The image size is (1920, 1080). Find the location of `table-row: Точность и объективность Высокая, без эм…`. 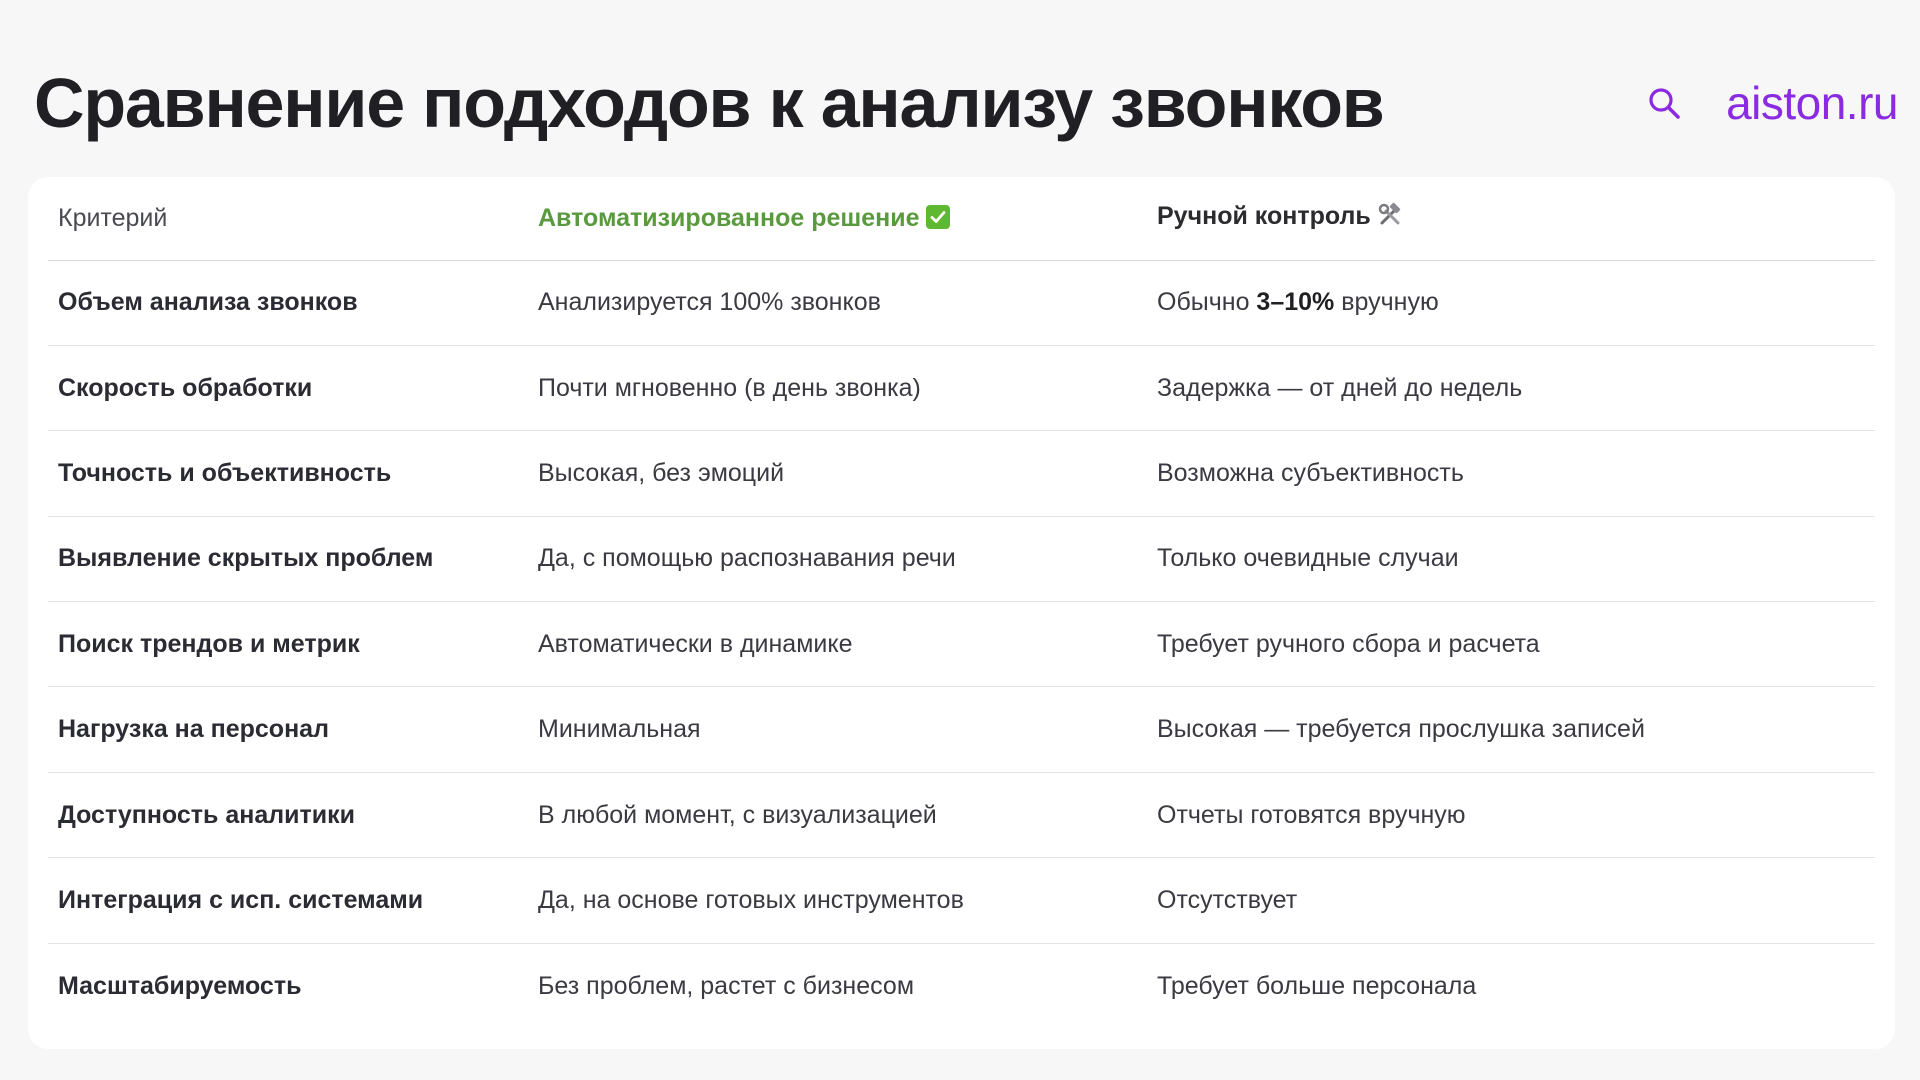

table-row: Точность и объективность Высокая, без эм… is located at coordinates (961, 474).